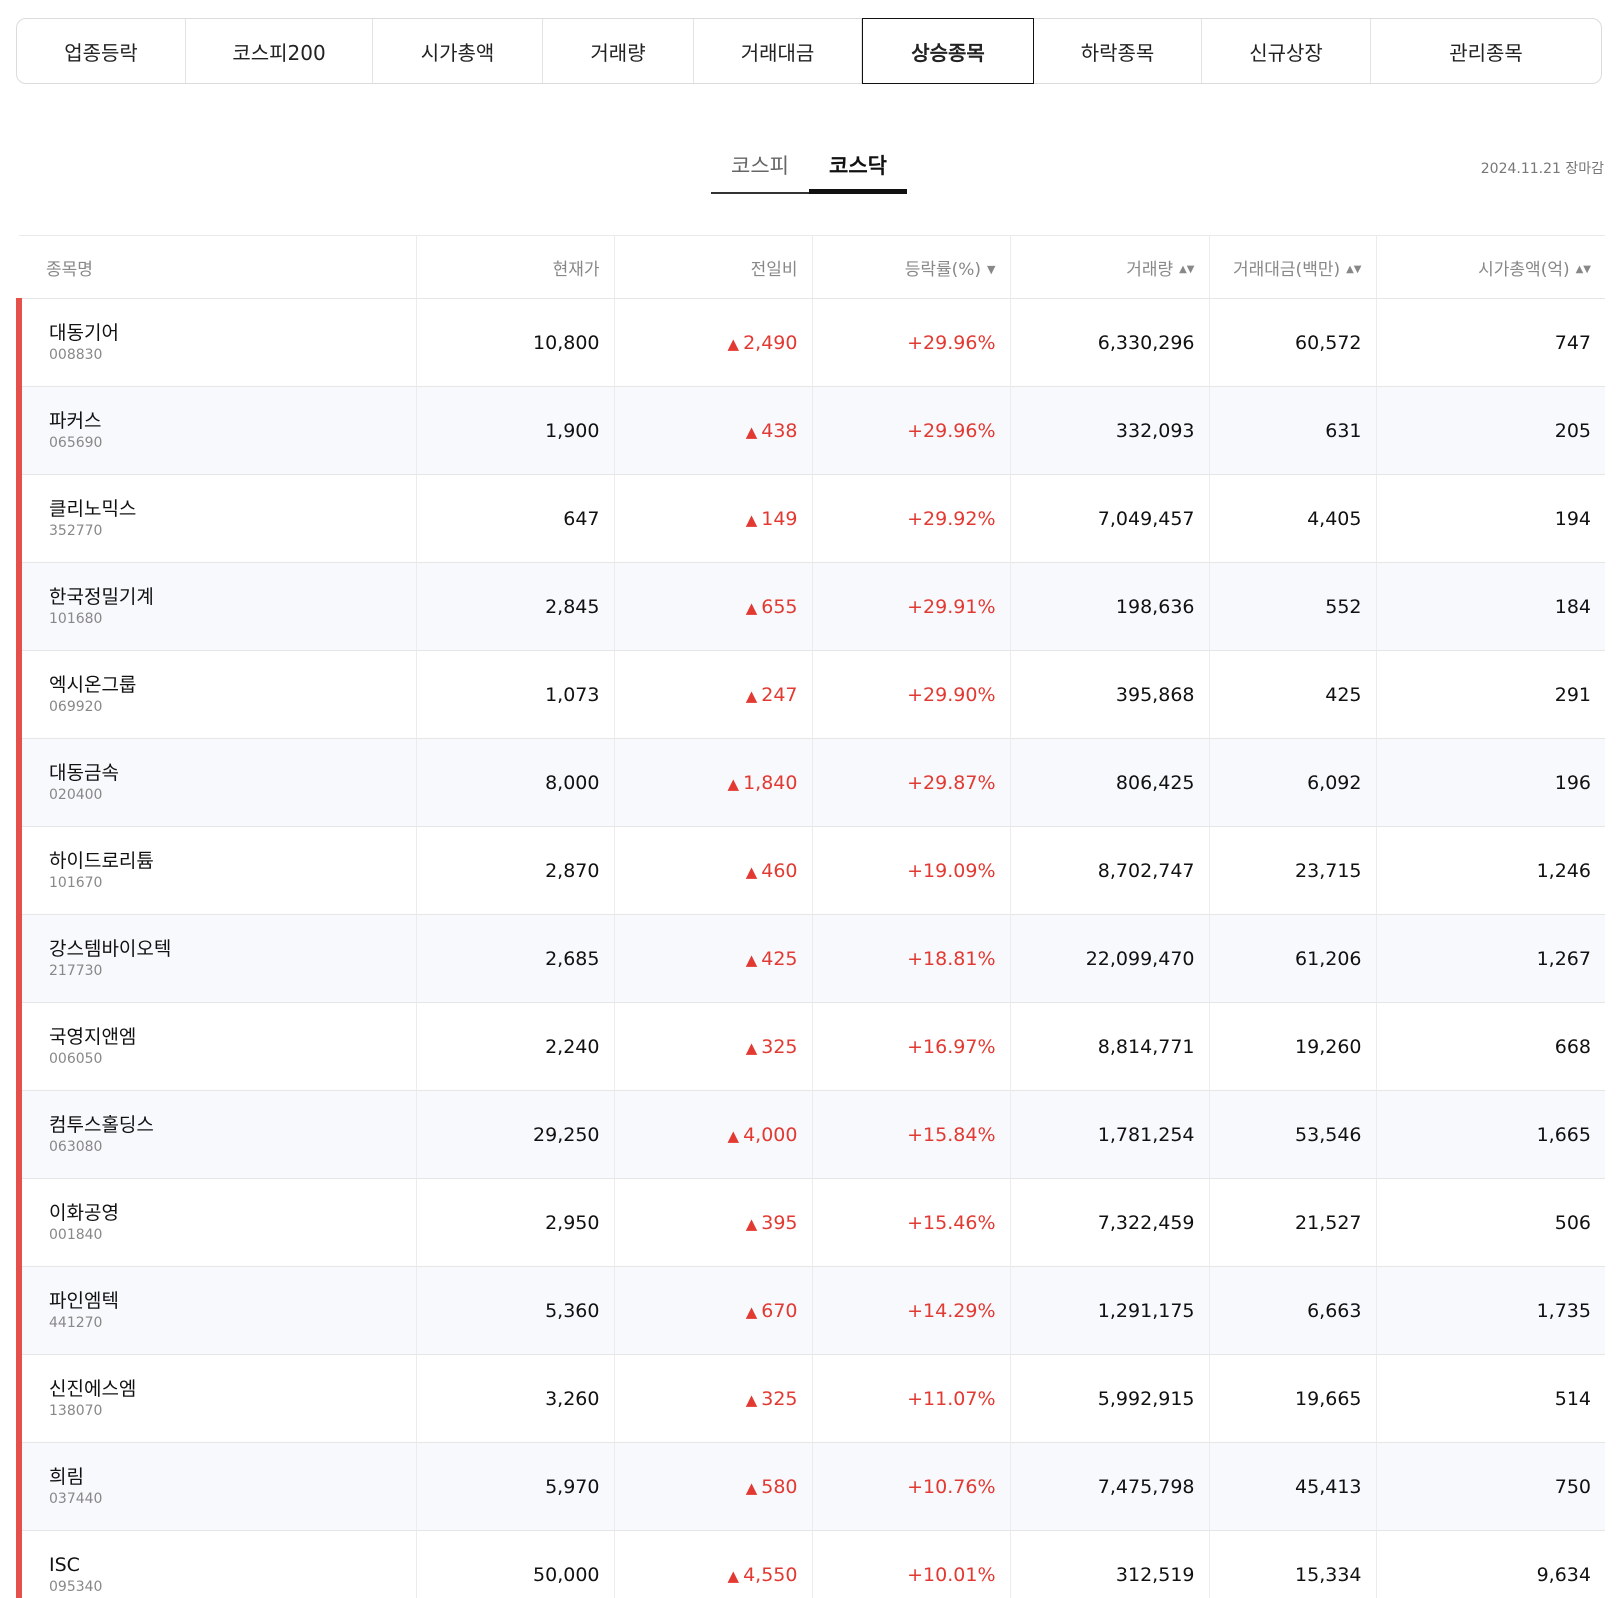 Image resolution: width=1618 pixels, height=1598 pixels. Describe the element at coordinates (1490, 342) in the screenshot. I see `mcap-cell: 747` at that location.